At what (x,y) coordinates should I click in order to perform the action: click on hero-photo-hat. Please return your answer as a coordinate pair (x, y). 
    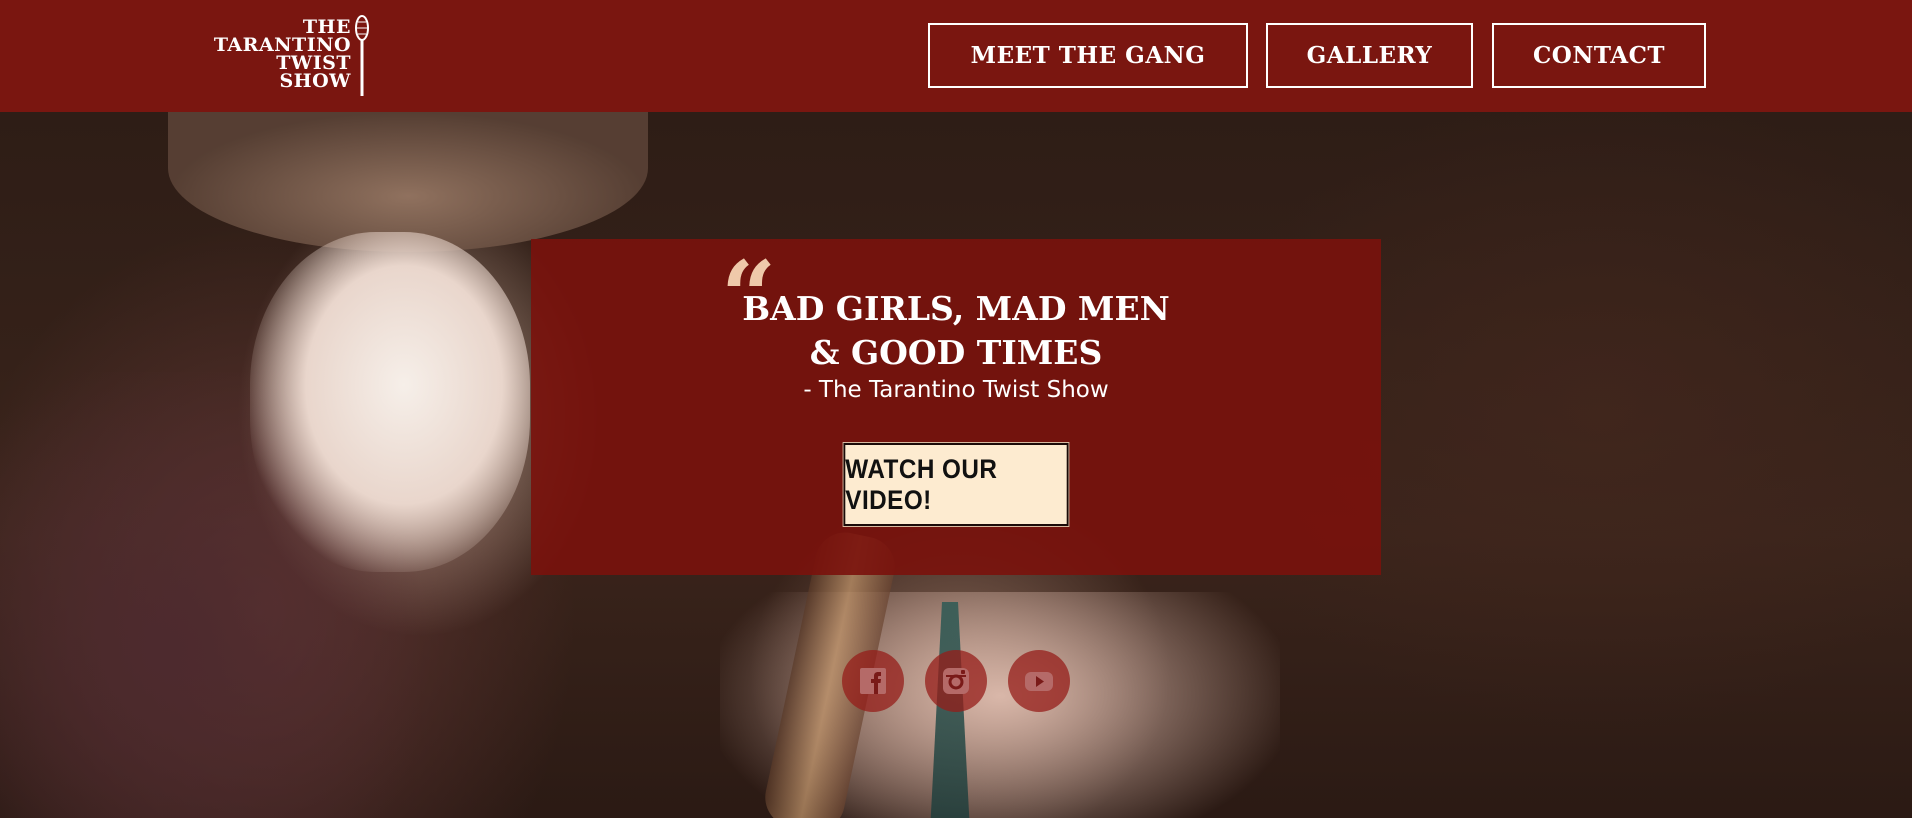
    Looking at the image, I should click on (408, 182).